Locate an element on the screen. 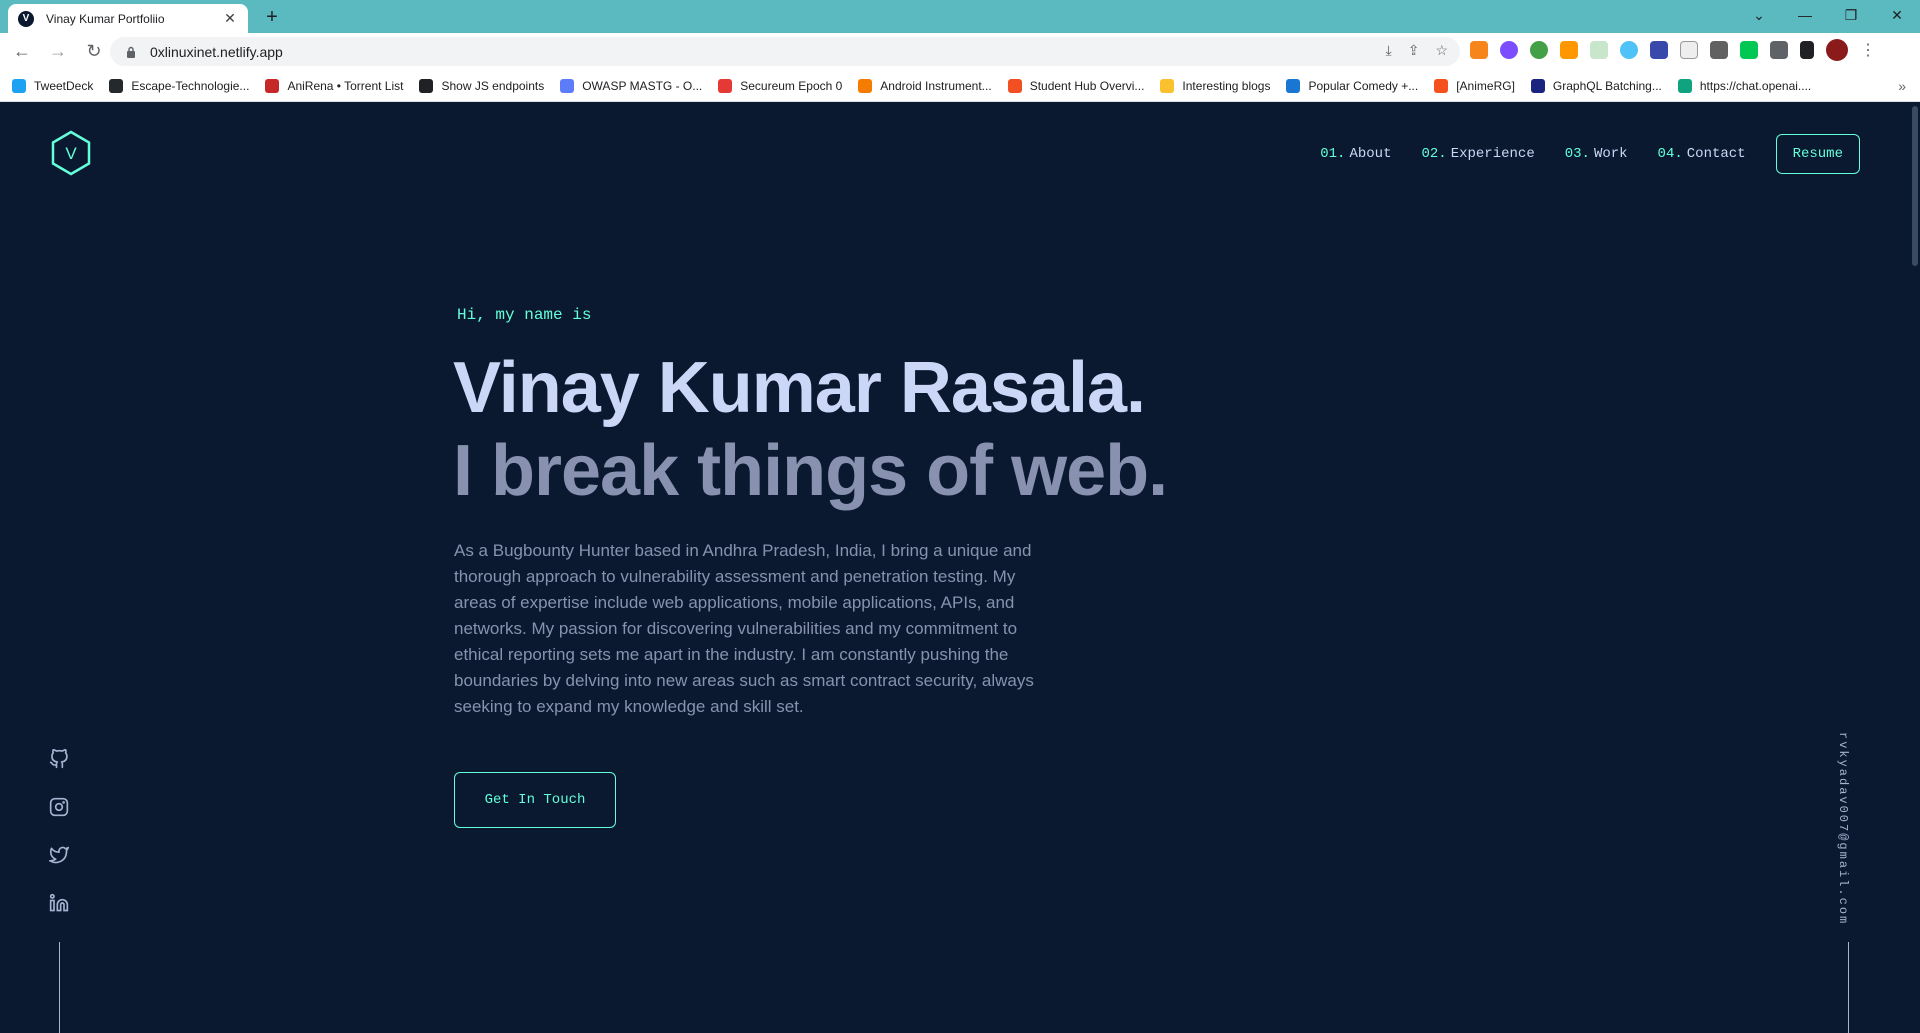 This screenshot has height=1033, width=1920. nav-work: 03. Work is located at coordinates (1596, 154).